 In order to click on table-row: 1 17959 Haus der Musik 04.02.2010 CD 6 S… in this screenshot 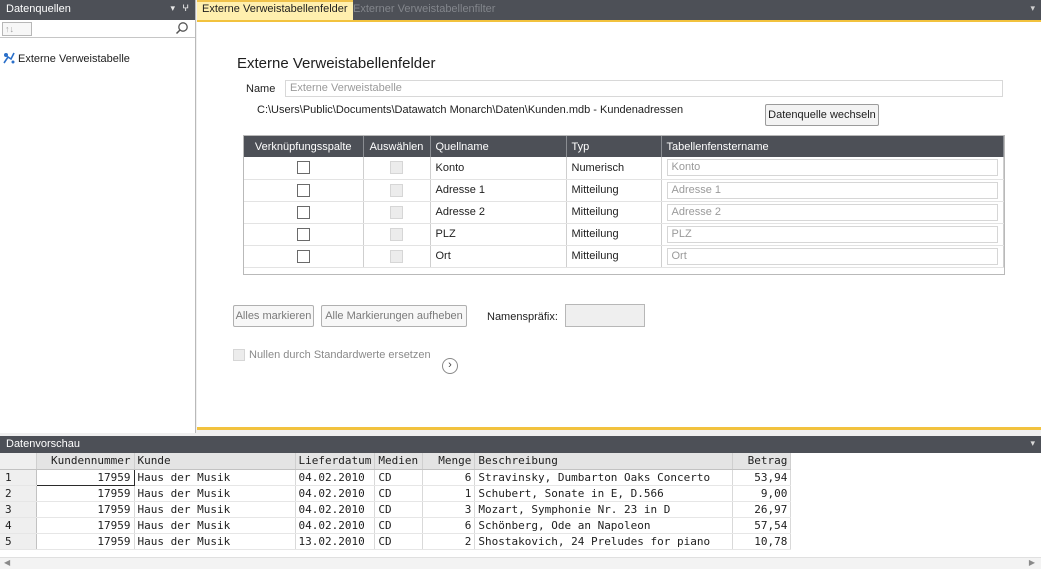, I will do `click(396, 477)`.